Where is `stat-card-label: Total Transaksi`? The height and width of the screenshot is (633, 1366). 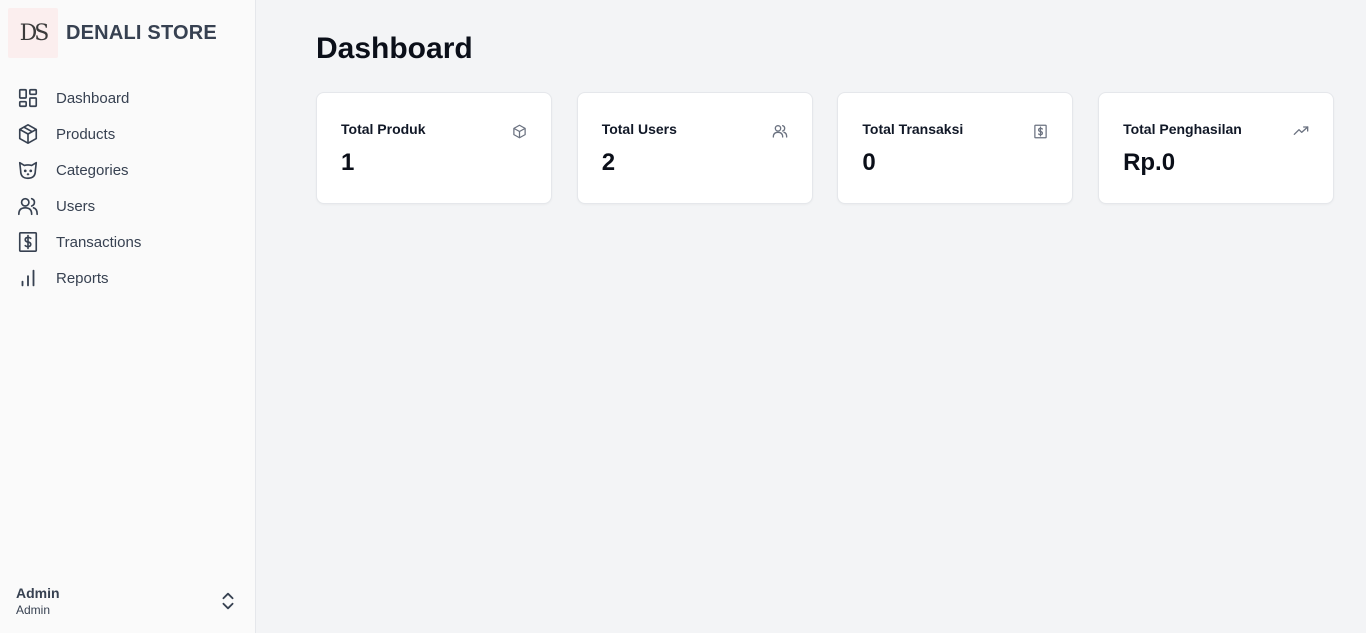
stat-card-label: Total Transaksi is located at coordinates (913, 129).